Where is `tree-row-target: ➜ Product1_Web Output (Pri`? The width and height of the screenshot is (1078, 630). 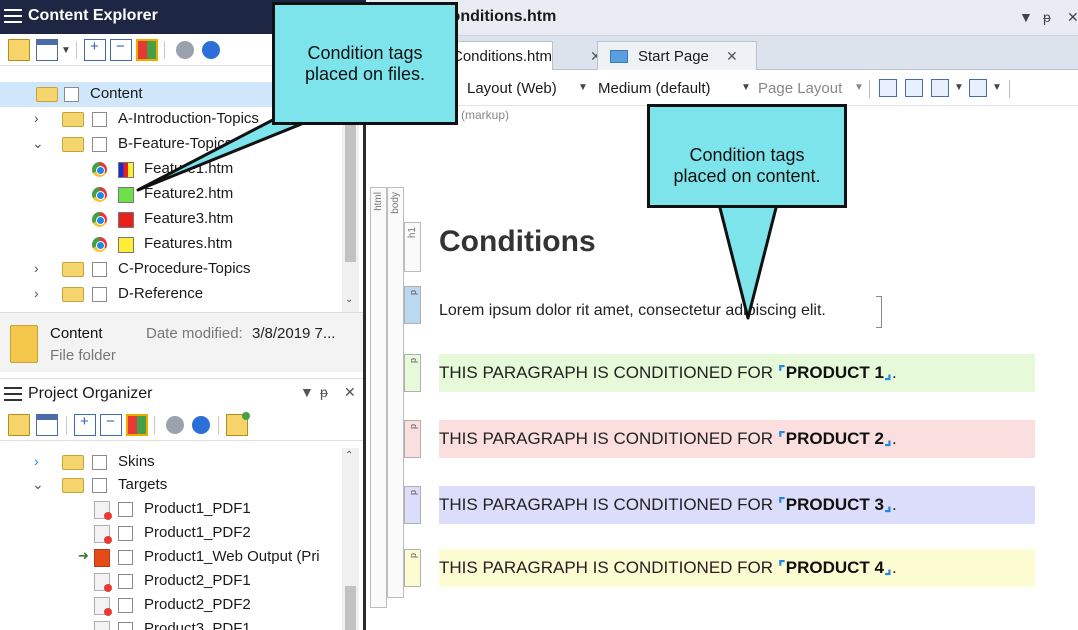
tree-row-target: ➜ Product1_Web Output (Pri is located at coordinates (170, 557).